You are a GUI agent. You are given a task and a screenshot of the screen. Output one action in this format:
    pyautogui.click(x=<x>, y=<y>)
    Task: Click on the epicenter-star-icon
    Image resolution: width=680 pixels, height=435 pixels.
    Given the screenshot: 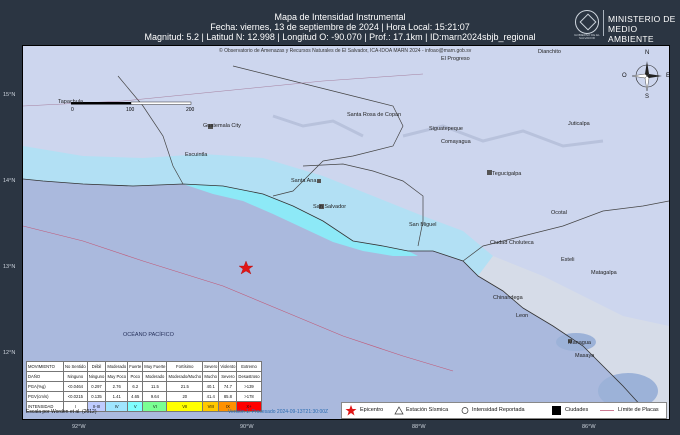 What is the action you would take?
    pyautogui.click(x=351, y=410)
    